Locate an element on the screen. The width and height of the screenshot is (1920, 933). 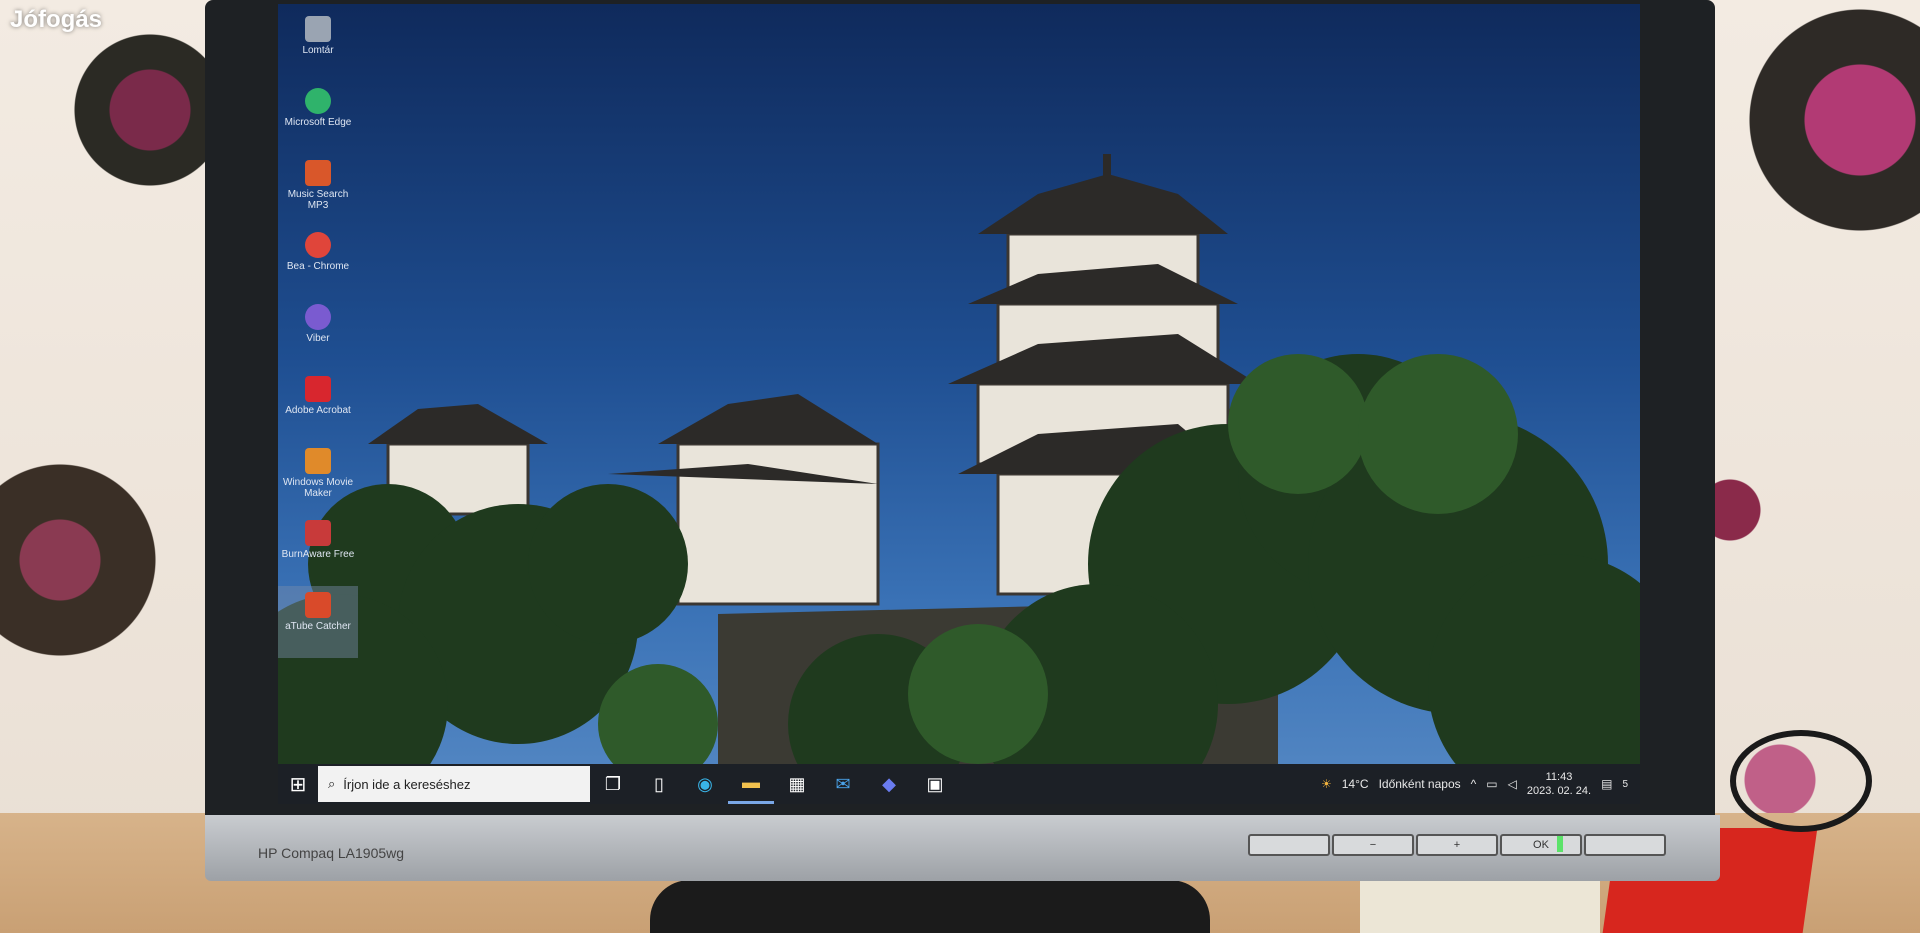
desktop-icon-acrobat: Adobe Acrobat is located at coordinates (318, 406).